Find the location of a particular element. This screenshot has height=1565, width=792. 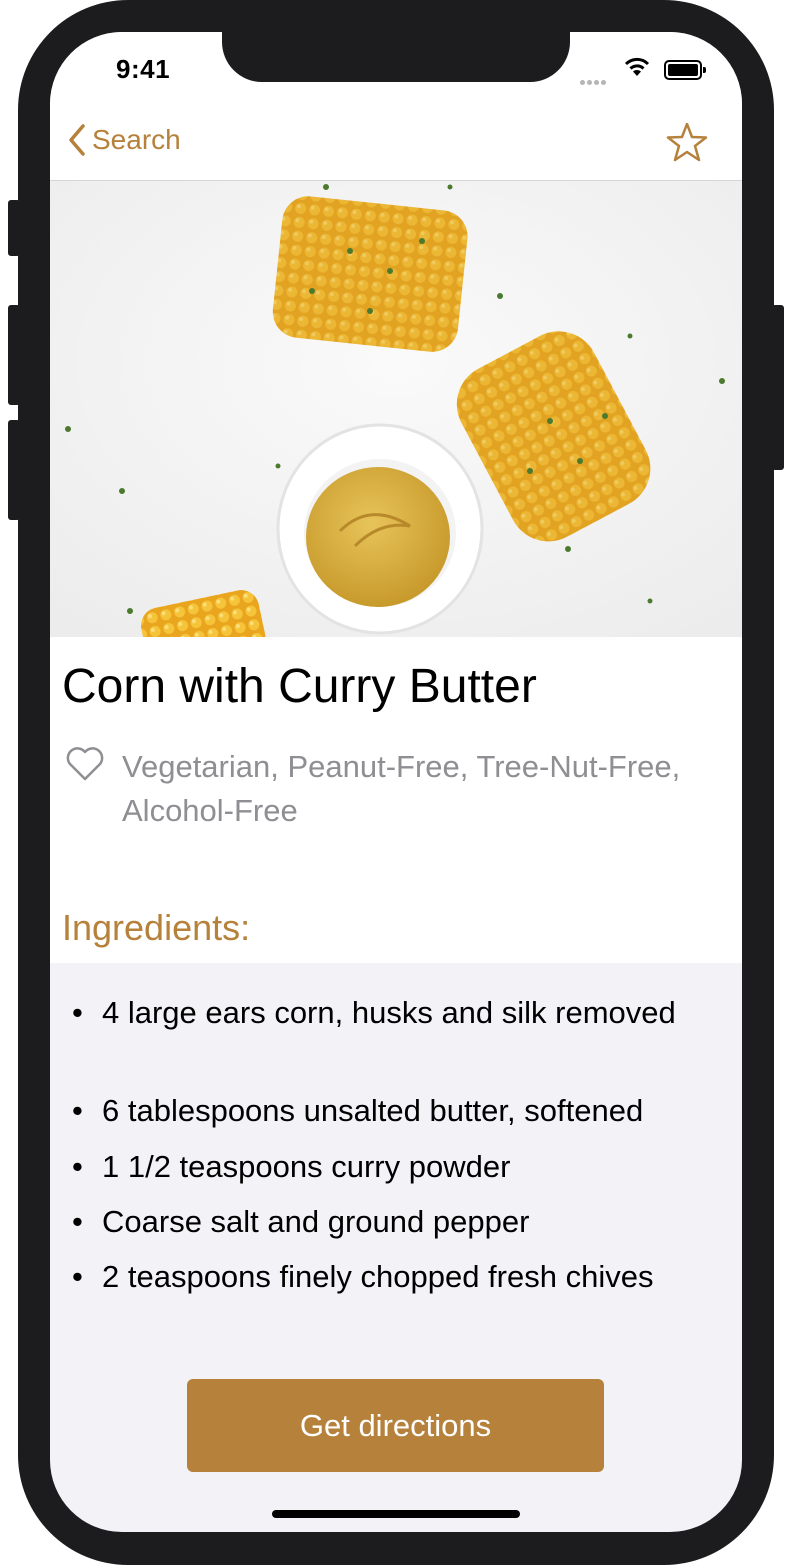

back-button-label: Search is located at coordinates (136, 139).